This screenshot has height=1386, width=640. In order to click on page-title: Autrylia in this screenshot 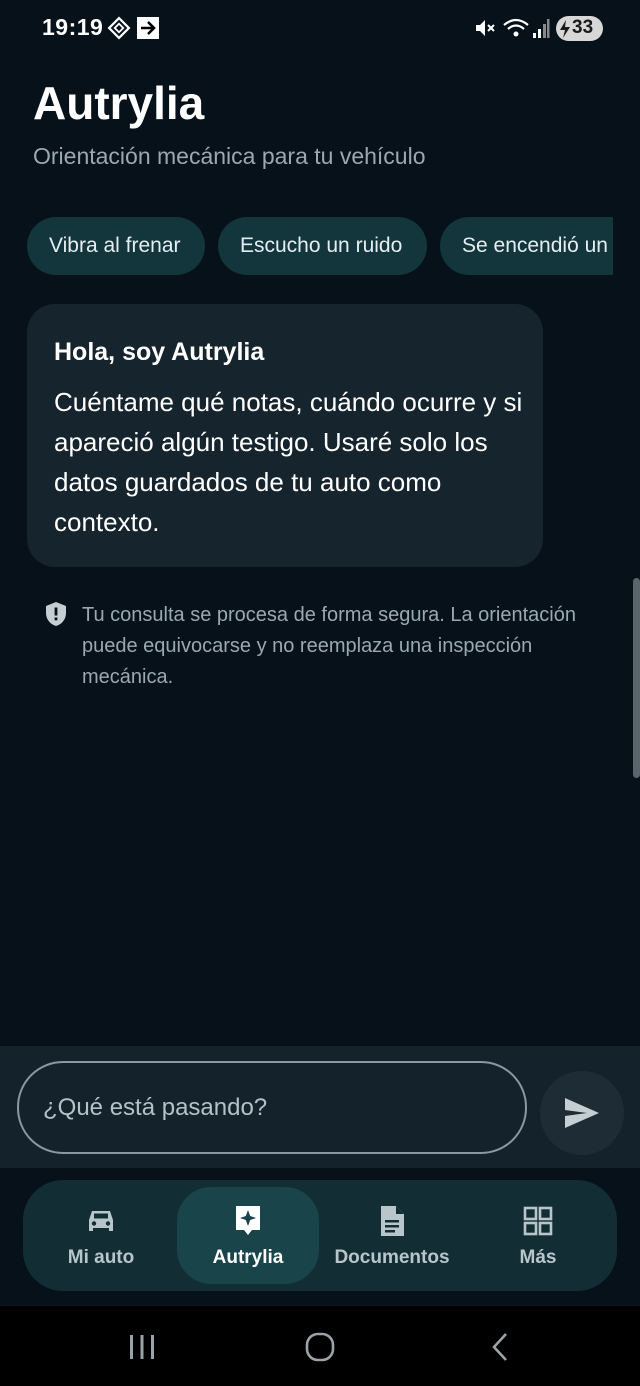, I will do `click(119, 103)`.